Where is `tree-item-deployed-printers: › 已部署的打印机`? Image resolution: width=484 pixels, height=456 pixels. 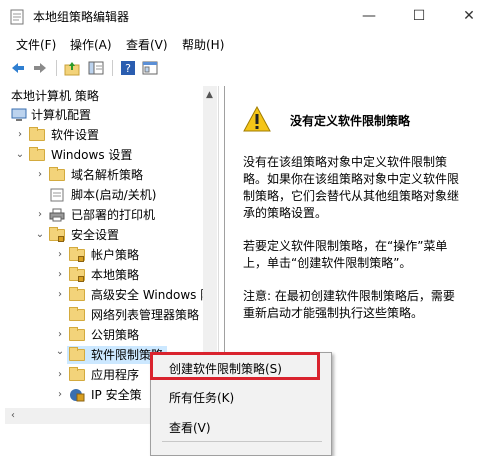
tree-item-deployed-printers: › 已部署的打印机 is located at coordinates (105, 215).